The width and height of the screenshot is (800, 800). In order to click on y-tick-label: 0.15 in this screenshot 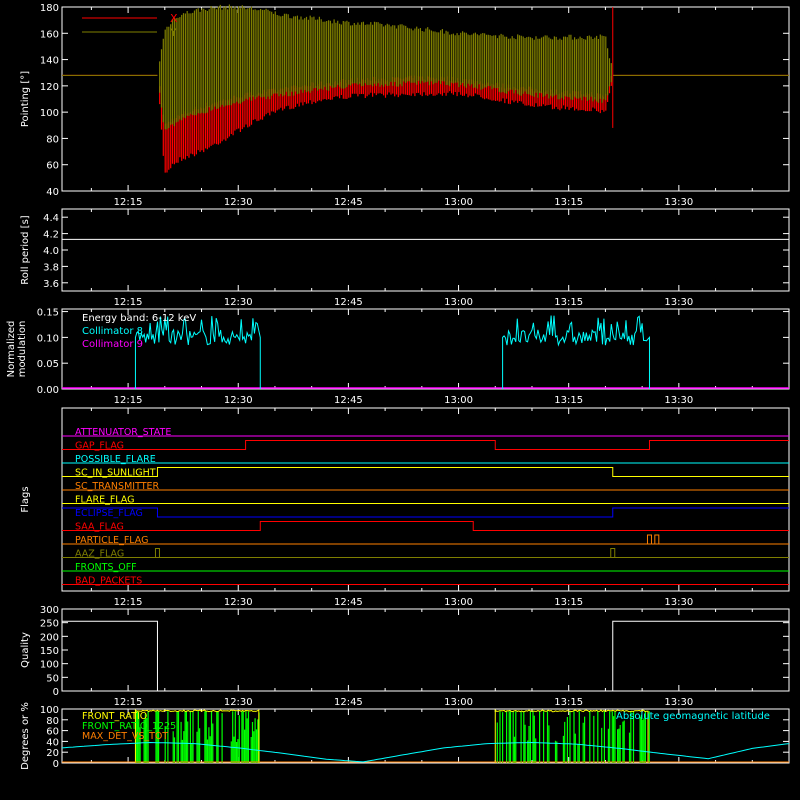, I will do `click(48, 313)`.